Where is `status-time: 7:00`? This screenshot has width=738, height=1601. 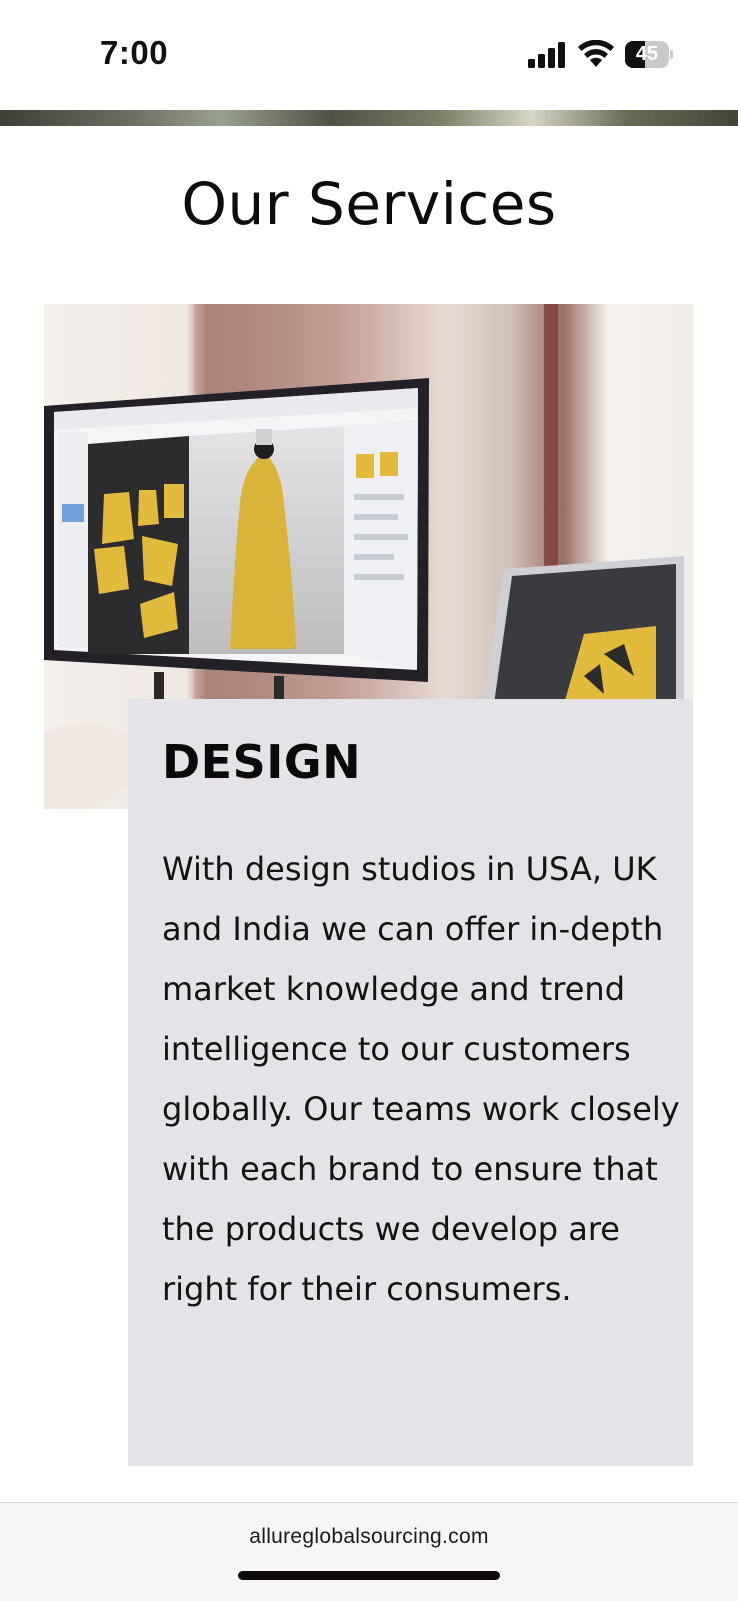
status-time: 7:00 is located at coordinates (134, 52).